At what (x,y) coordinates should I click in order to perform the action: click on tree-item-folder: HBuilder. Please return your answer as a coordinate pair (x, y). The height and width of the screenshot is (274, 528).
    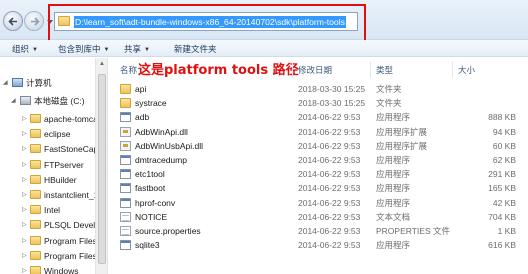
    Looking at the image, I should click on (53, 180).